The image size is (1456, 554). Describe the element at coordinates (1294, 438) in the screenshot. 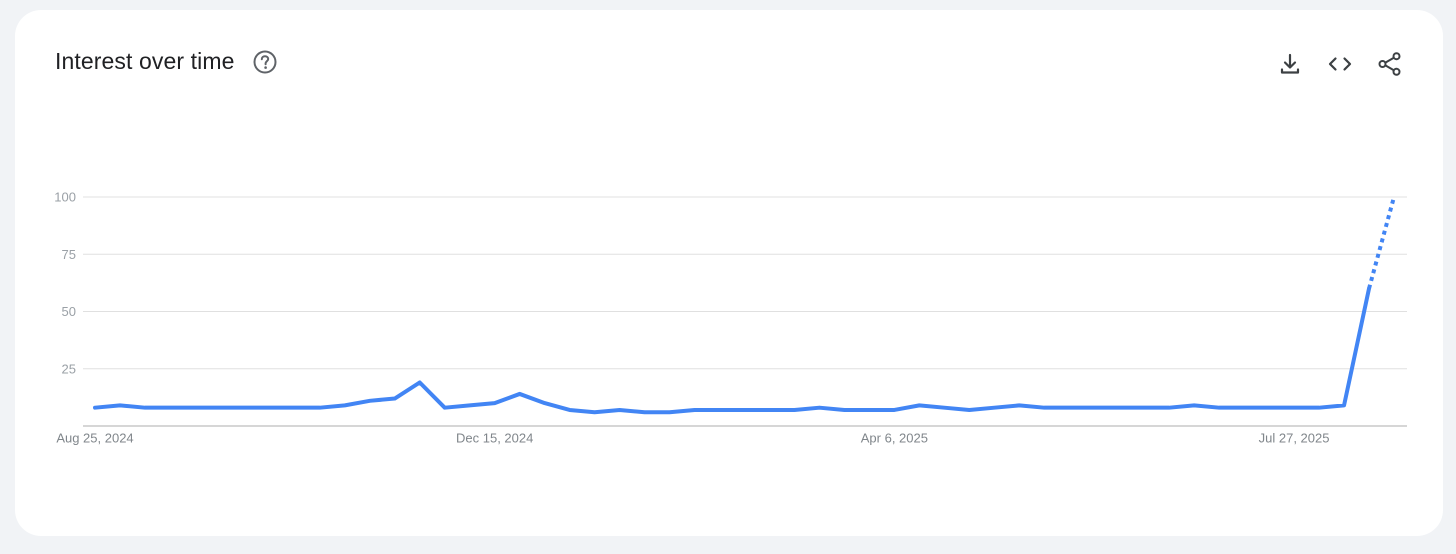

I see `x-tick-label-3: Jul 27, 2025` at that location.